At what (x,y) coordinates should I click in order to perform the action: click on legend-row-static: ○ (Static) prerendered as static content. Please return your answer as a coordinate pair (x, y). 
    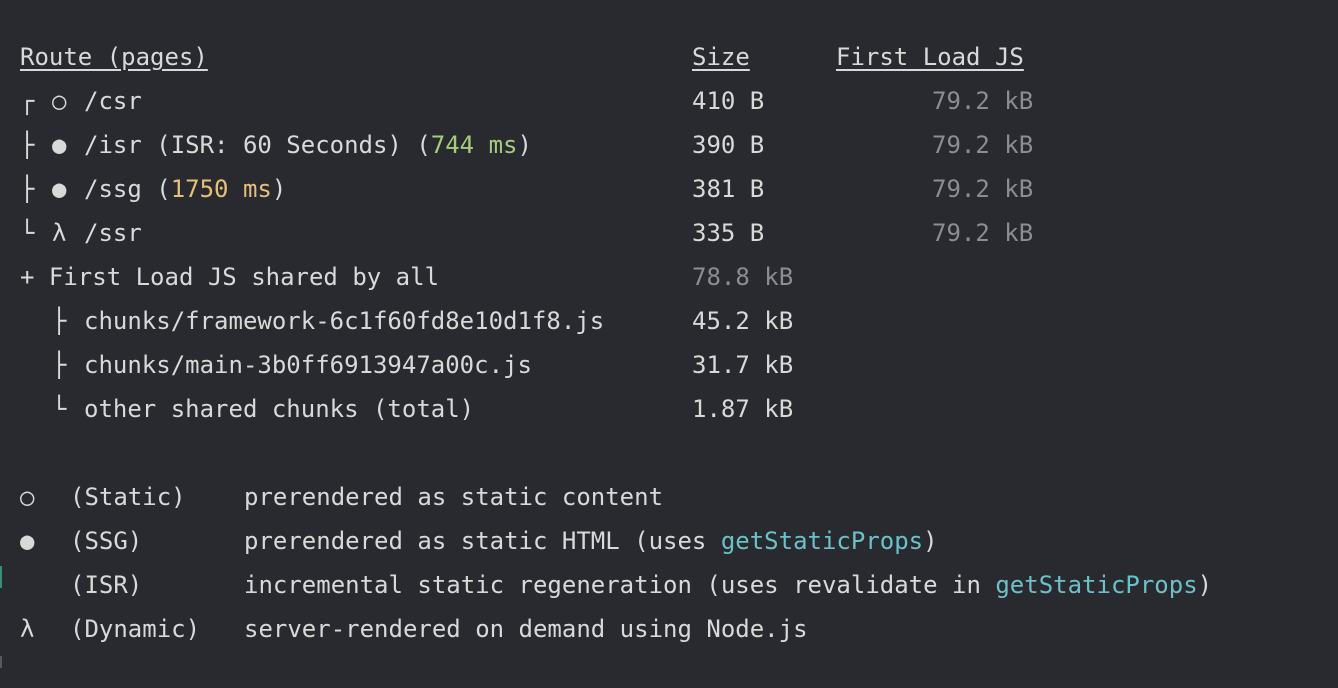
    Looking at the image, I should click on (341, 497).